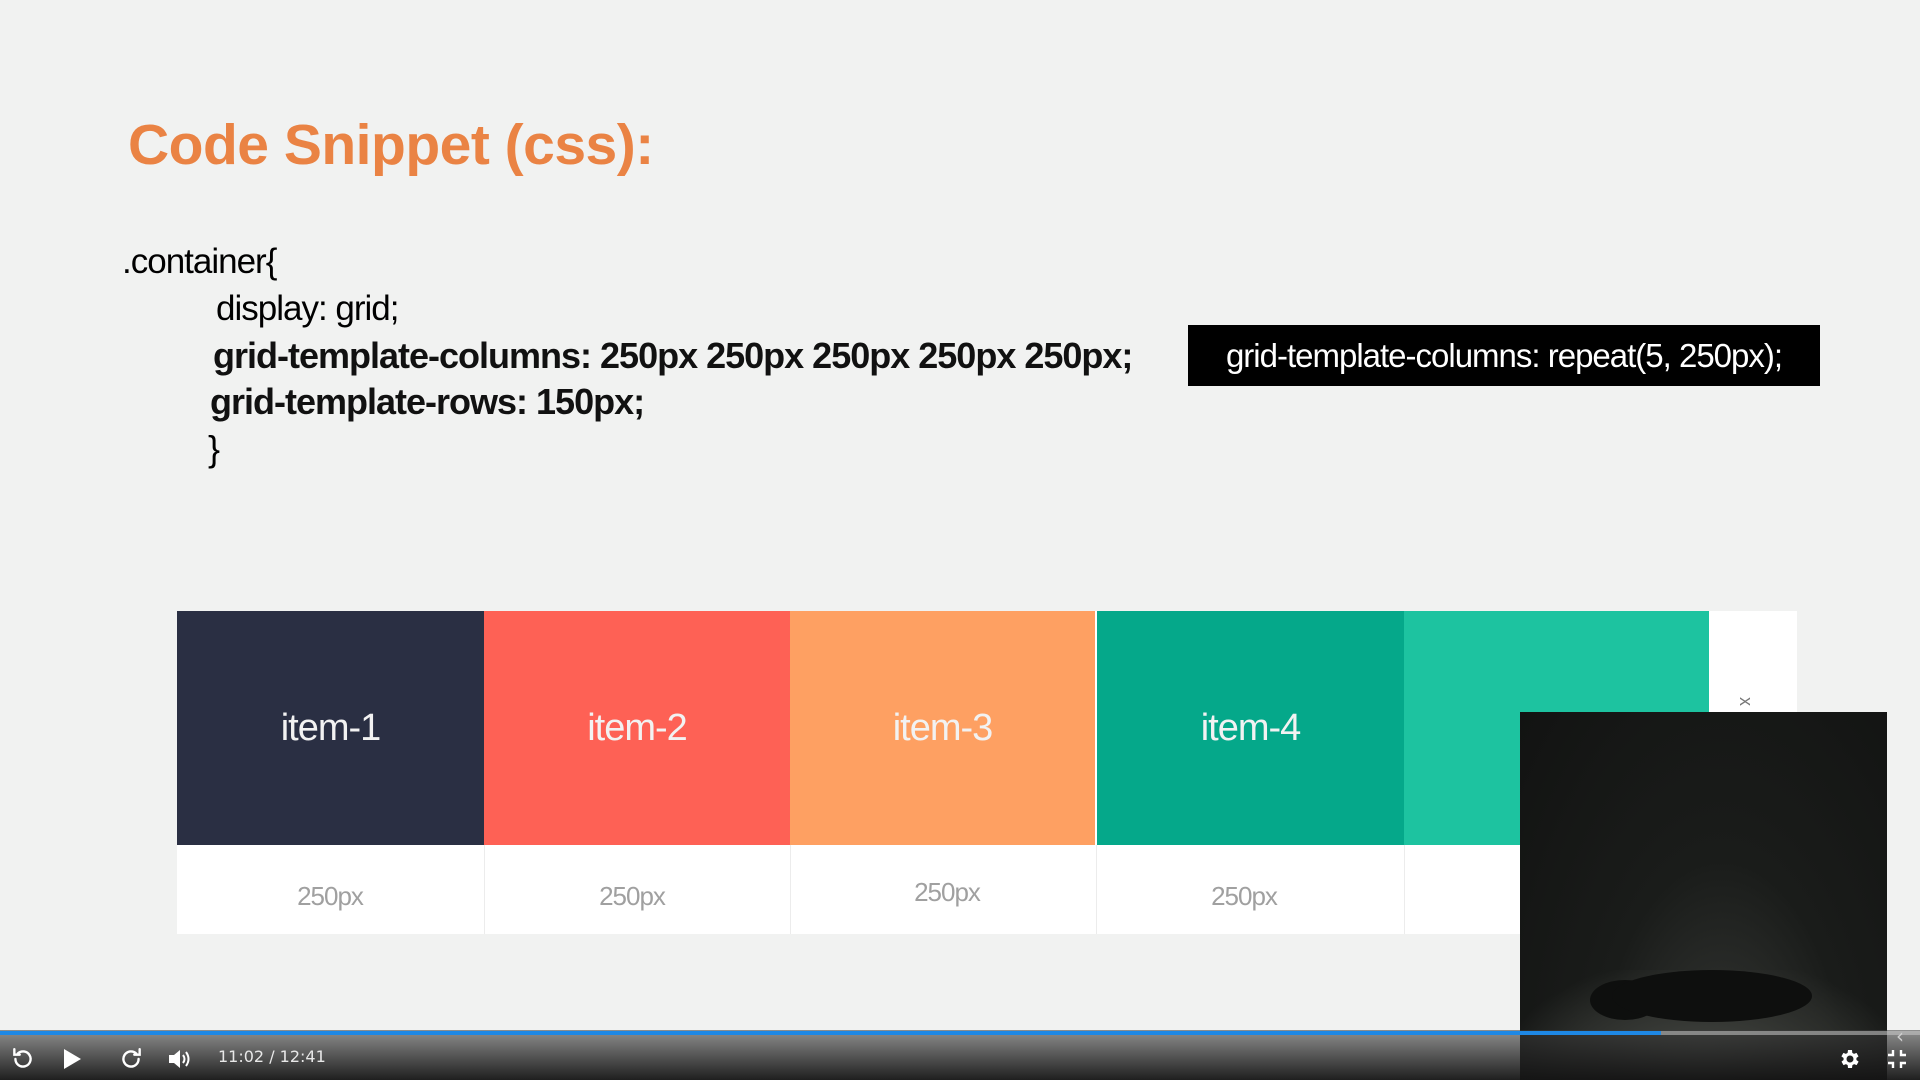  Describe the element at coordinates (1703, 896) in the screenshot. I see `webcam-overlay` at that location.